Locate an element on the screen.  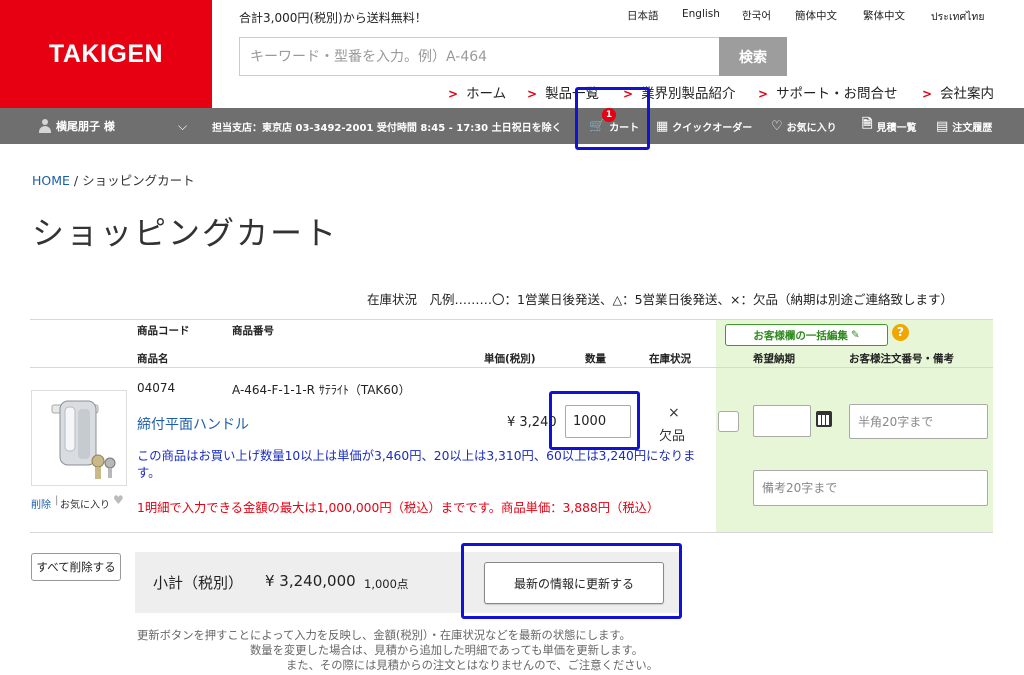
chevron-down-icon: ⌵ is located at coordinates (182, 126).